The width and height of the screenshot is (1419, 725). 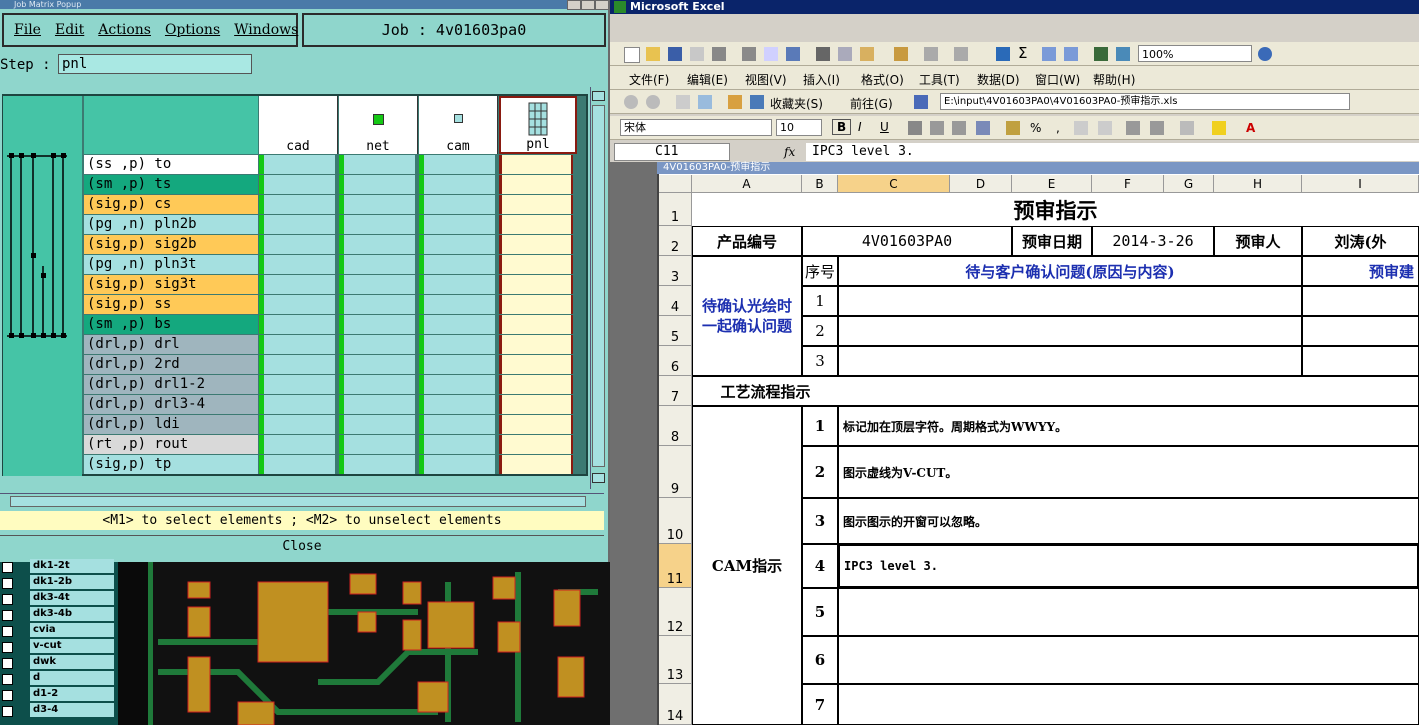 I want to click on forward-icon, so click(x=653, y=102).